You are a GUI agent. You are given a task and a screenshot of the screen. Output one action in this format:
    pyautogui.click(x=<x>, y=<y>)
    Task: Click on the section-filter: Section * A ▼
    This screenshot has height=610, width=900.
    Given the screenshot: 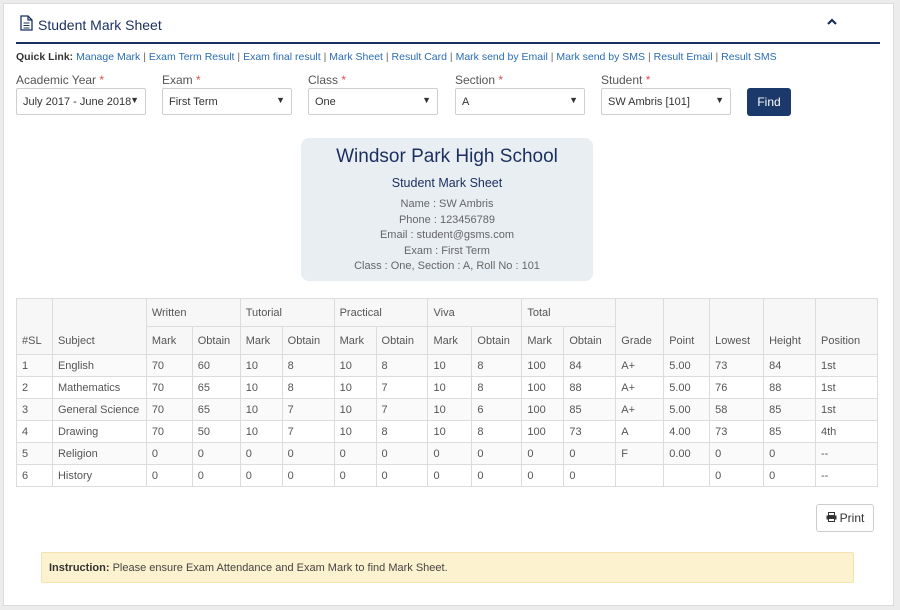 What is the action you would take?
    pyautogui.click(x=520, y=94)
    